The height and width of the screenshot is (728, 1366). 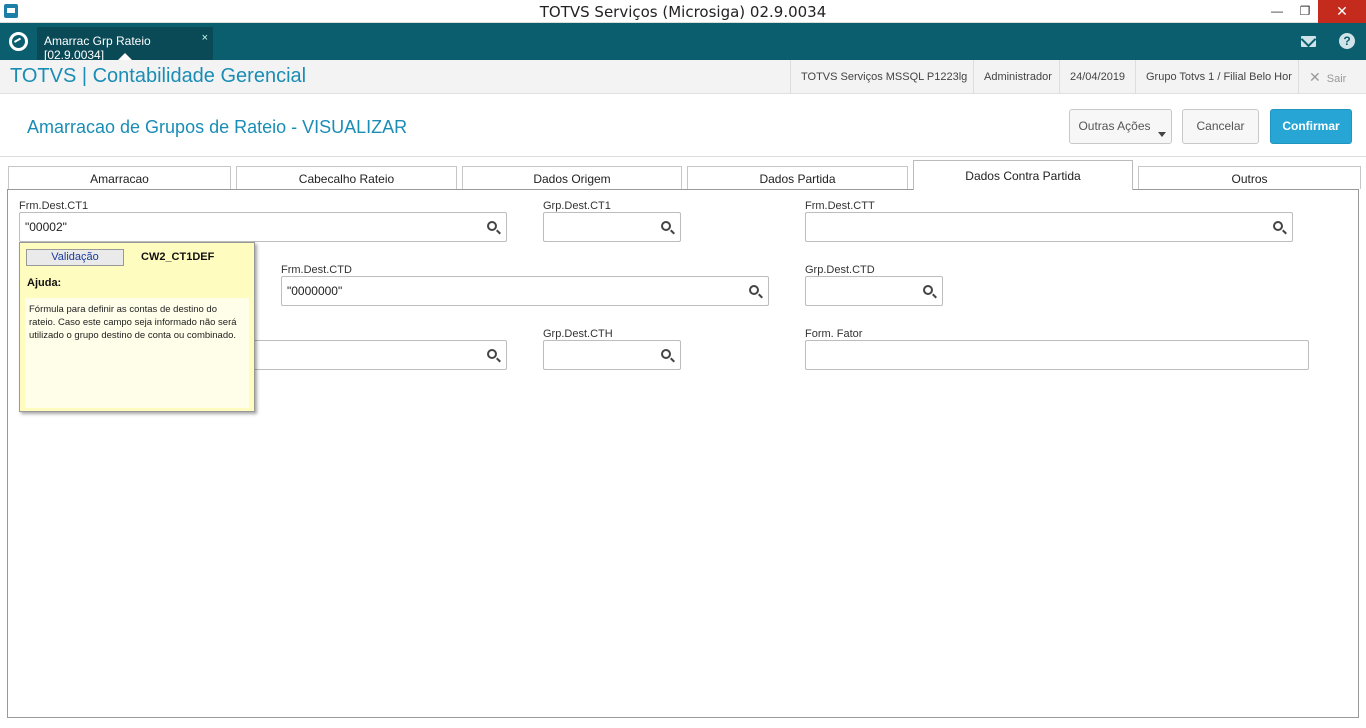 I want to click on exit-label: Sair, so click(x=1336, y=79).